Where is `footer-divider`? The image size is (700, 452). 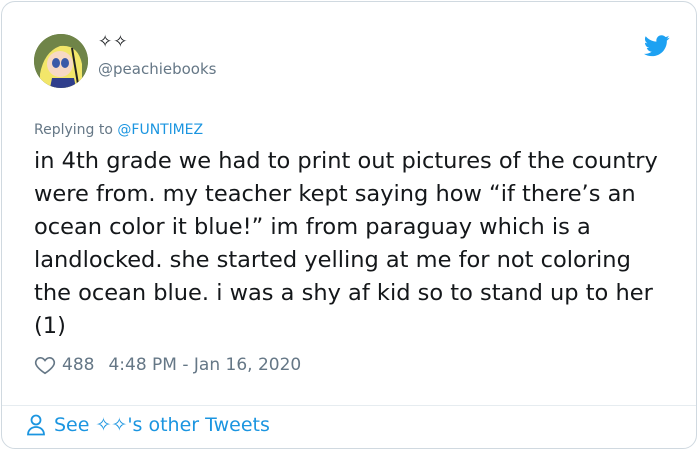
footer-divider is located at coordinates (349, 405).